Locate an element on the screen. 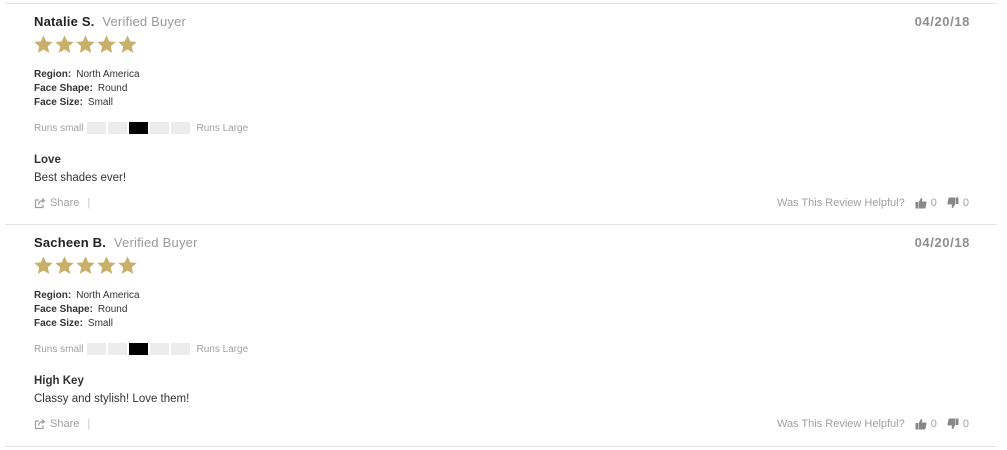 The height and width of the screenshot is (450, 1007). reviewer-name: Sacheen B. is located at coordinates (70, 242).